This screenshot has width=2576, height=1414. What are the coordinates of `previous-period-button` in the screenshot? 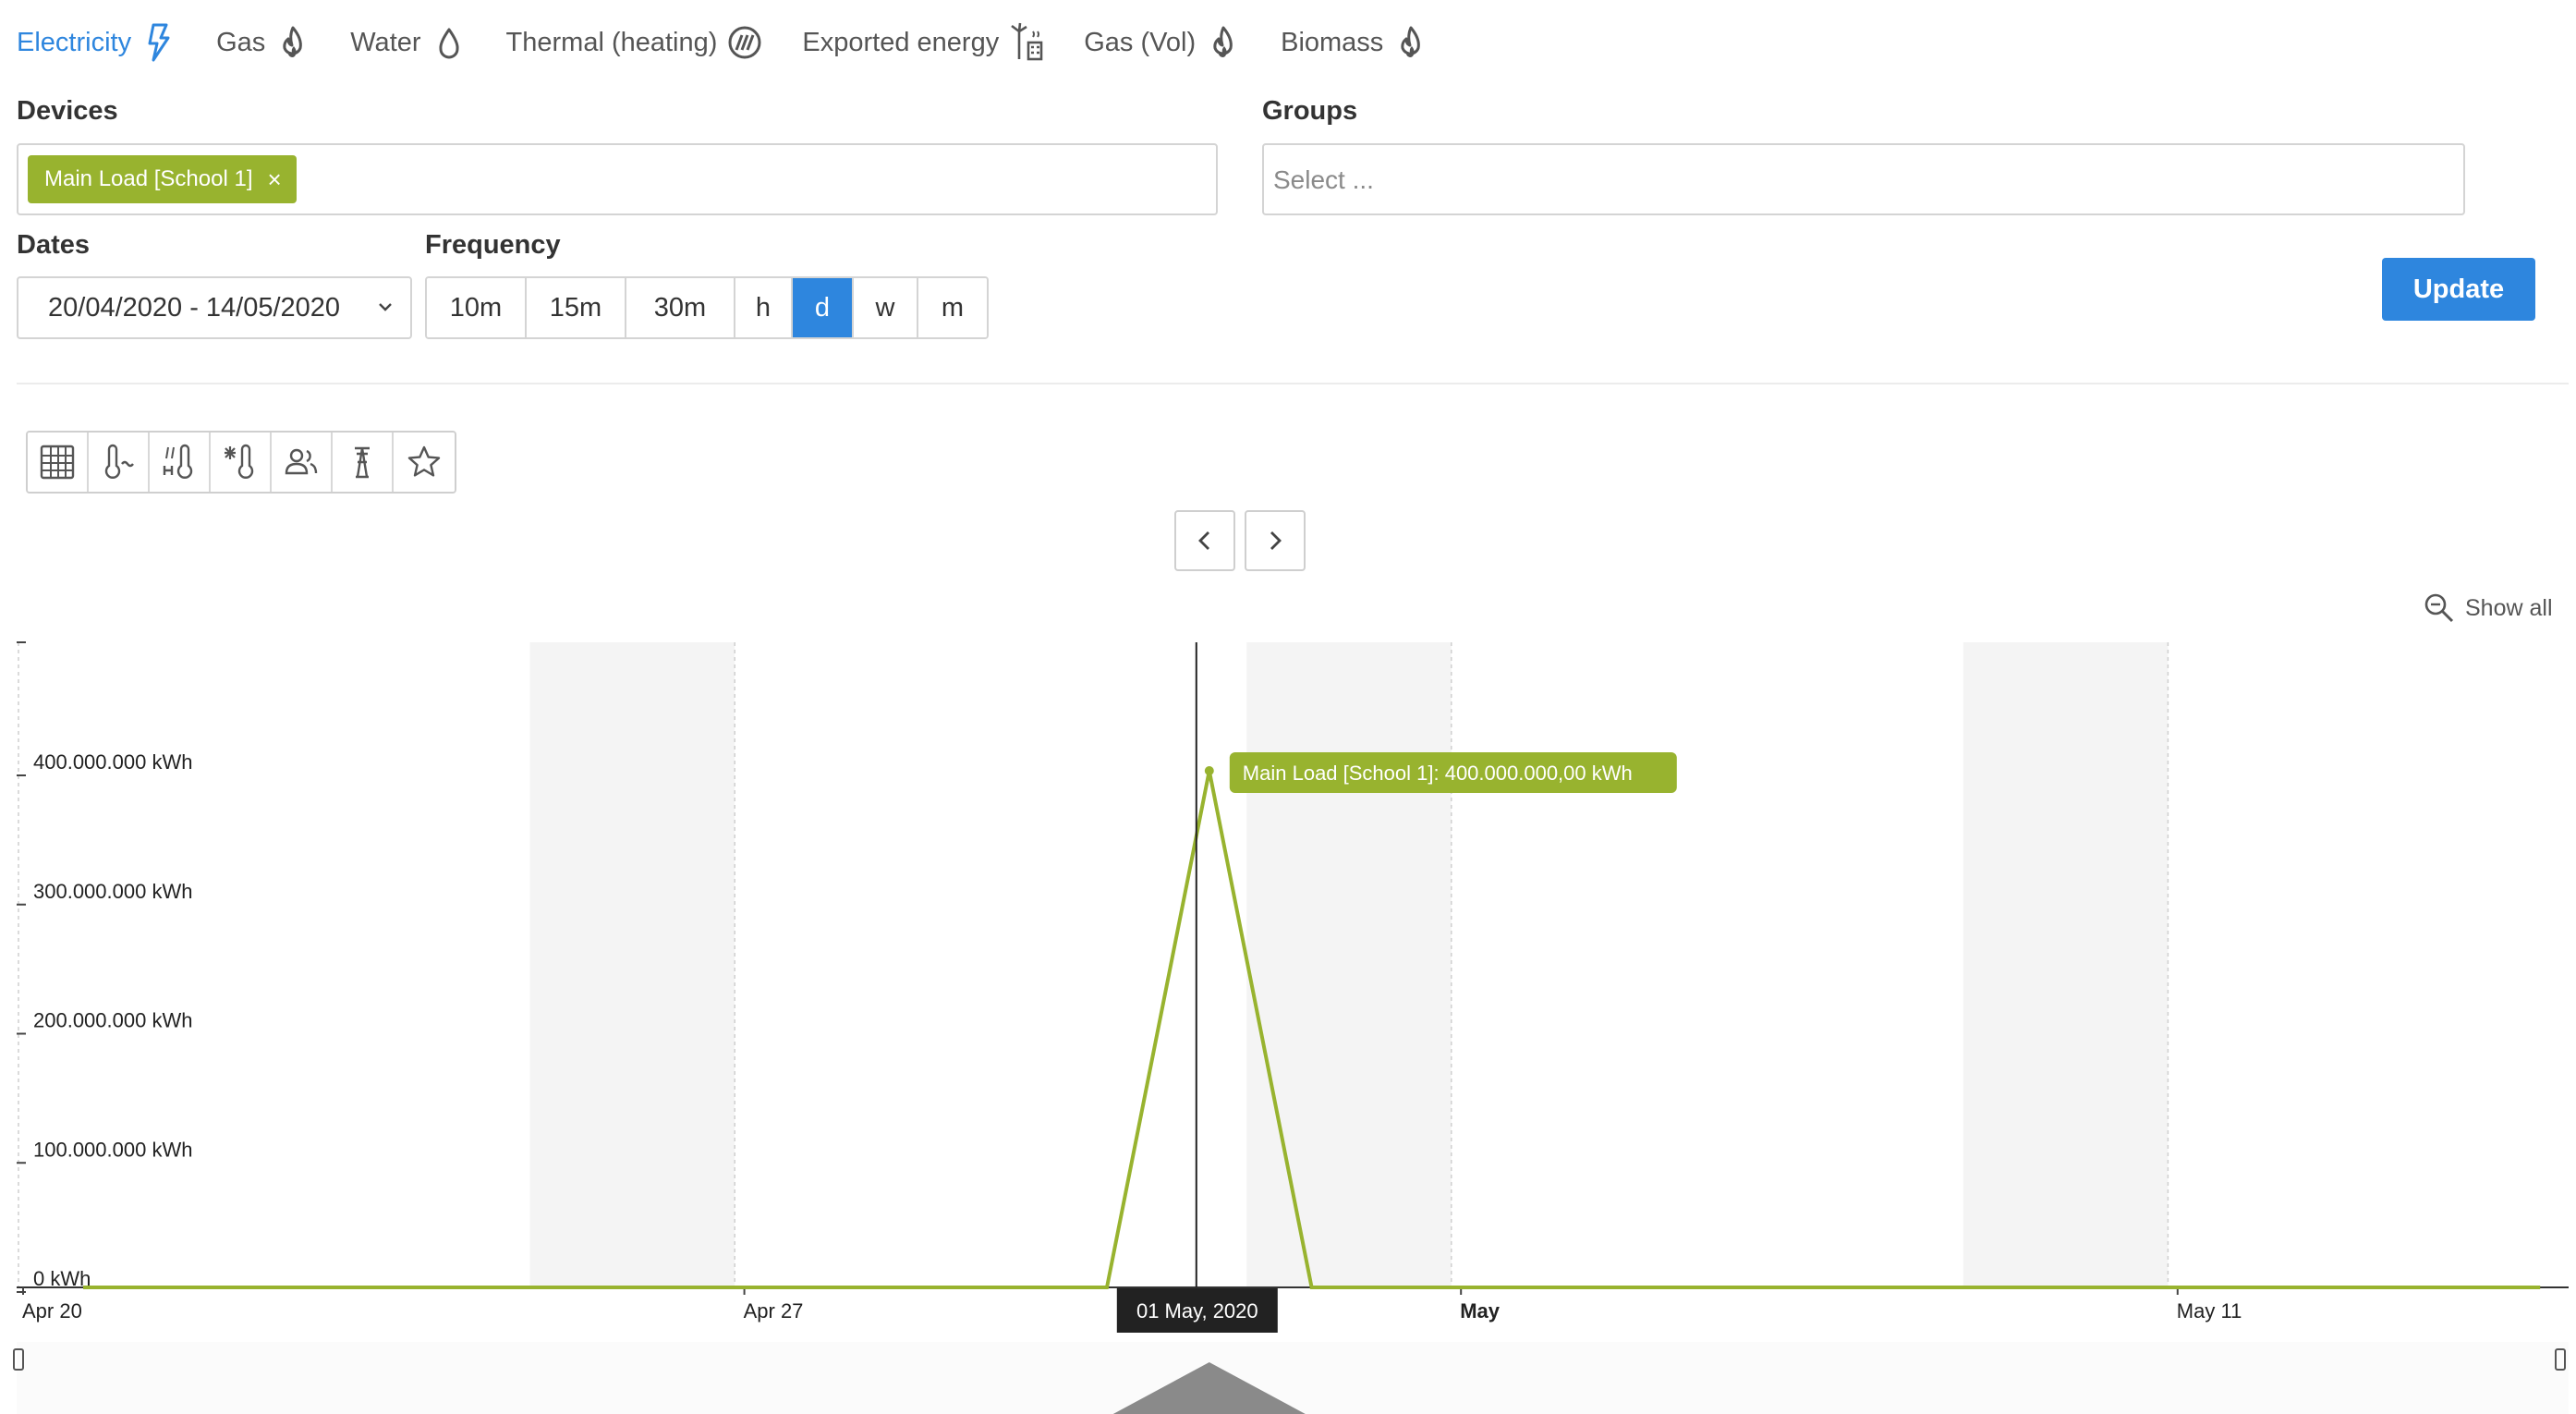 It's located at (1204, 540).